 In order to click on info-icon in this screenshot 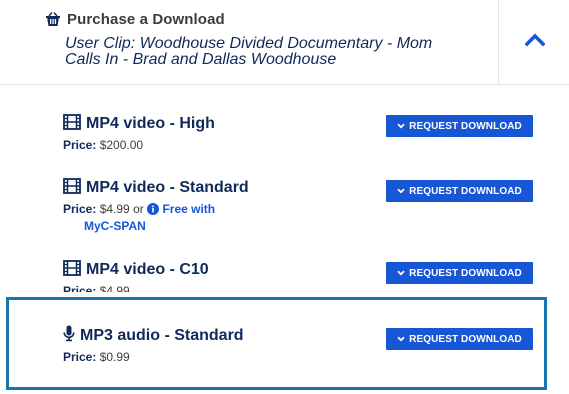, I will do `click(153, 211)`.